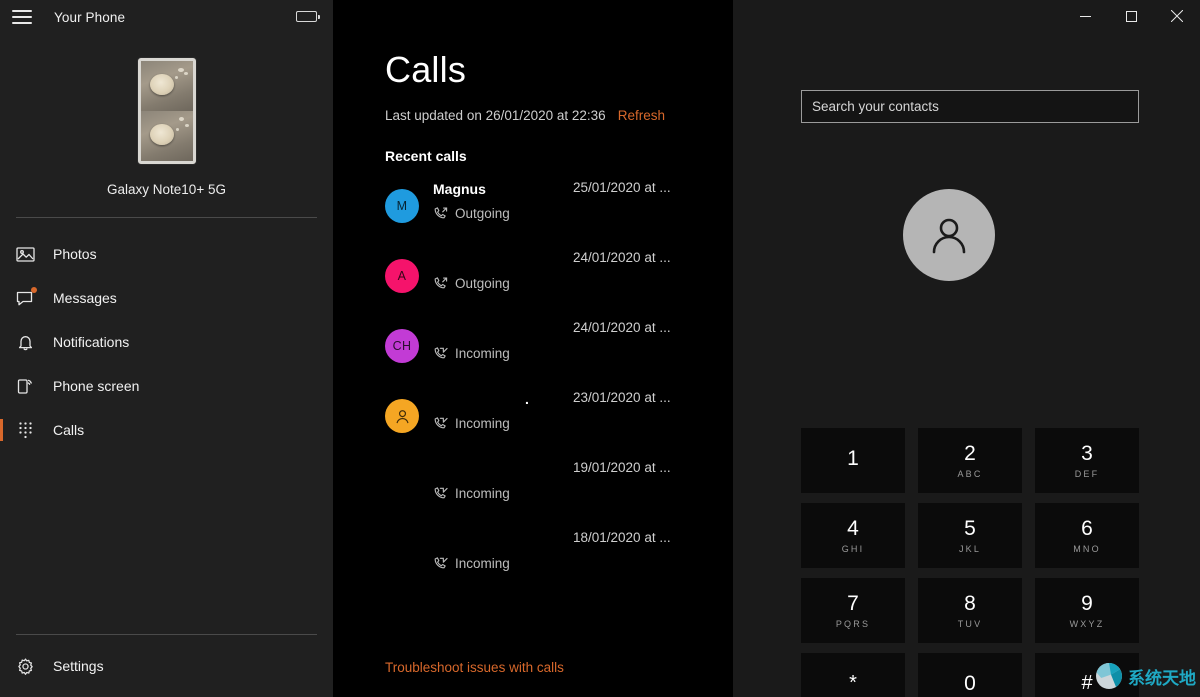 The height and width of the screenshot is (697, 1200). Describe the element at coordinates (482, 283) in the screenshot. I see `call-direction-label: Outgoing` at that location.